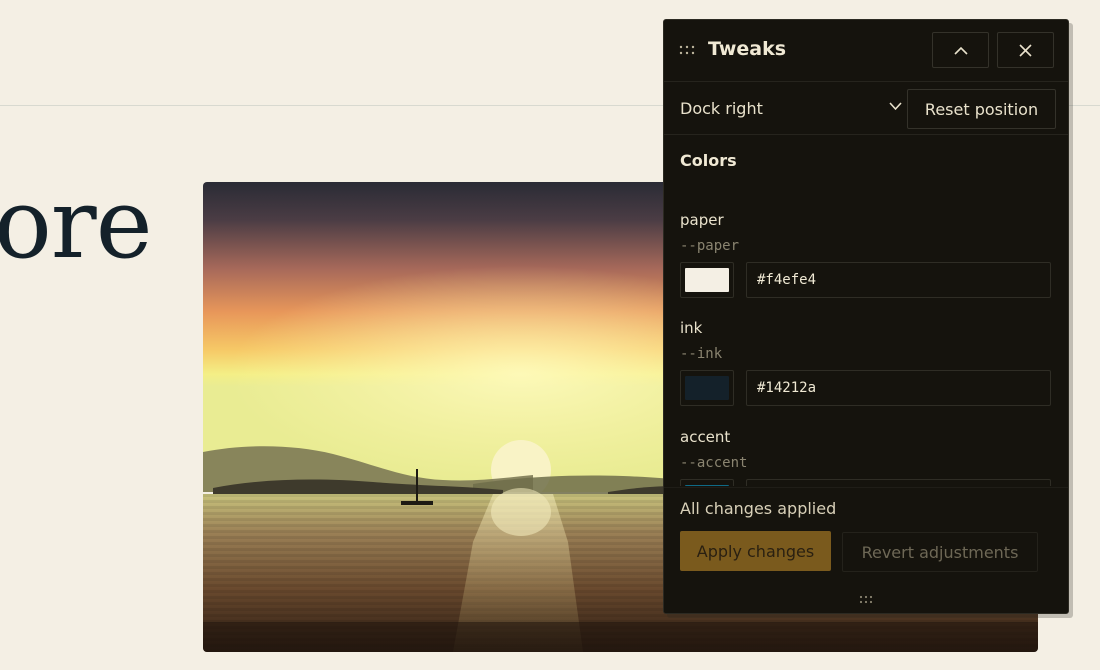 This screenshot has height=670, width=1100. Describe the element at coordinates (721, 108) in the screenshot. I see `dock-select-value: Dock right` at that location.